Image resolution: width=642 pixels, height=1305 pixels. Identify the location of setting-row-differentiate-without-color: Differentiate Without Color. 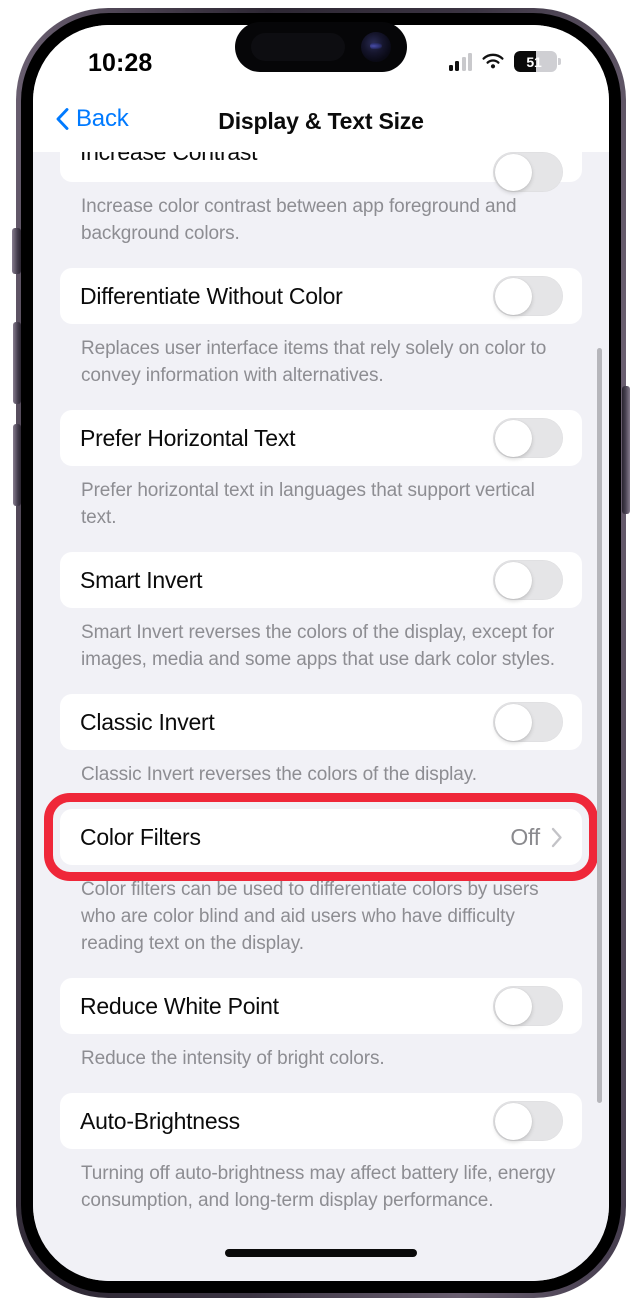
(321, 296).